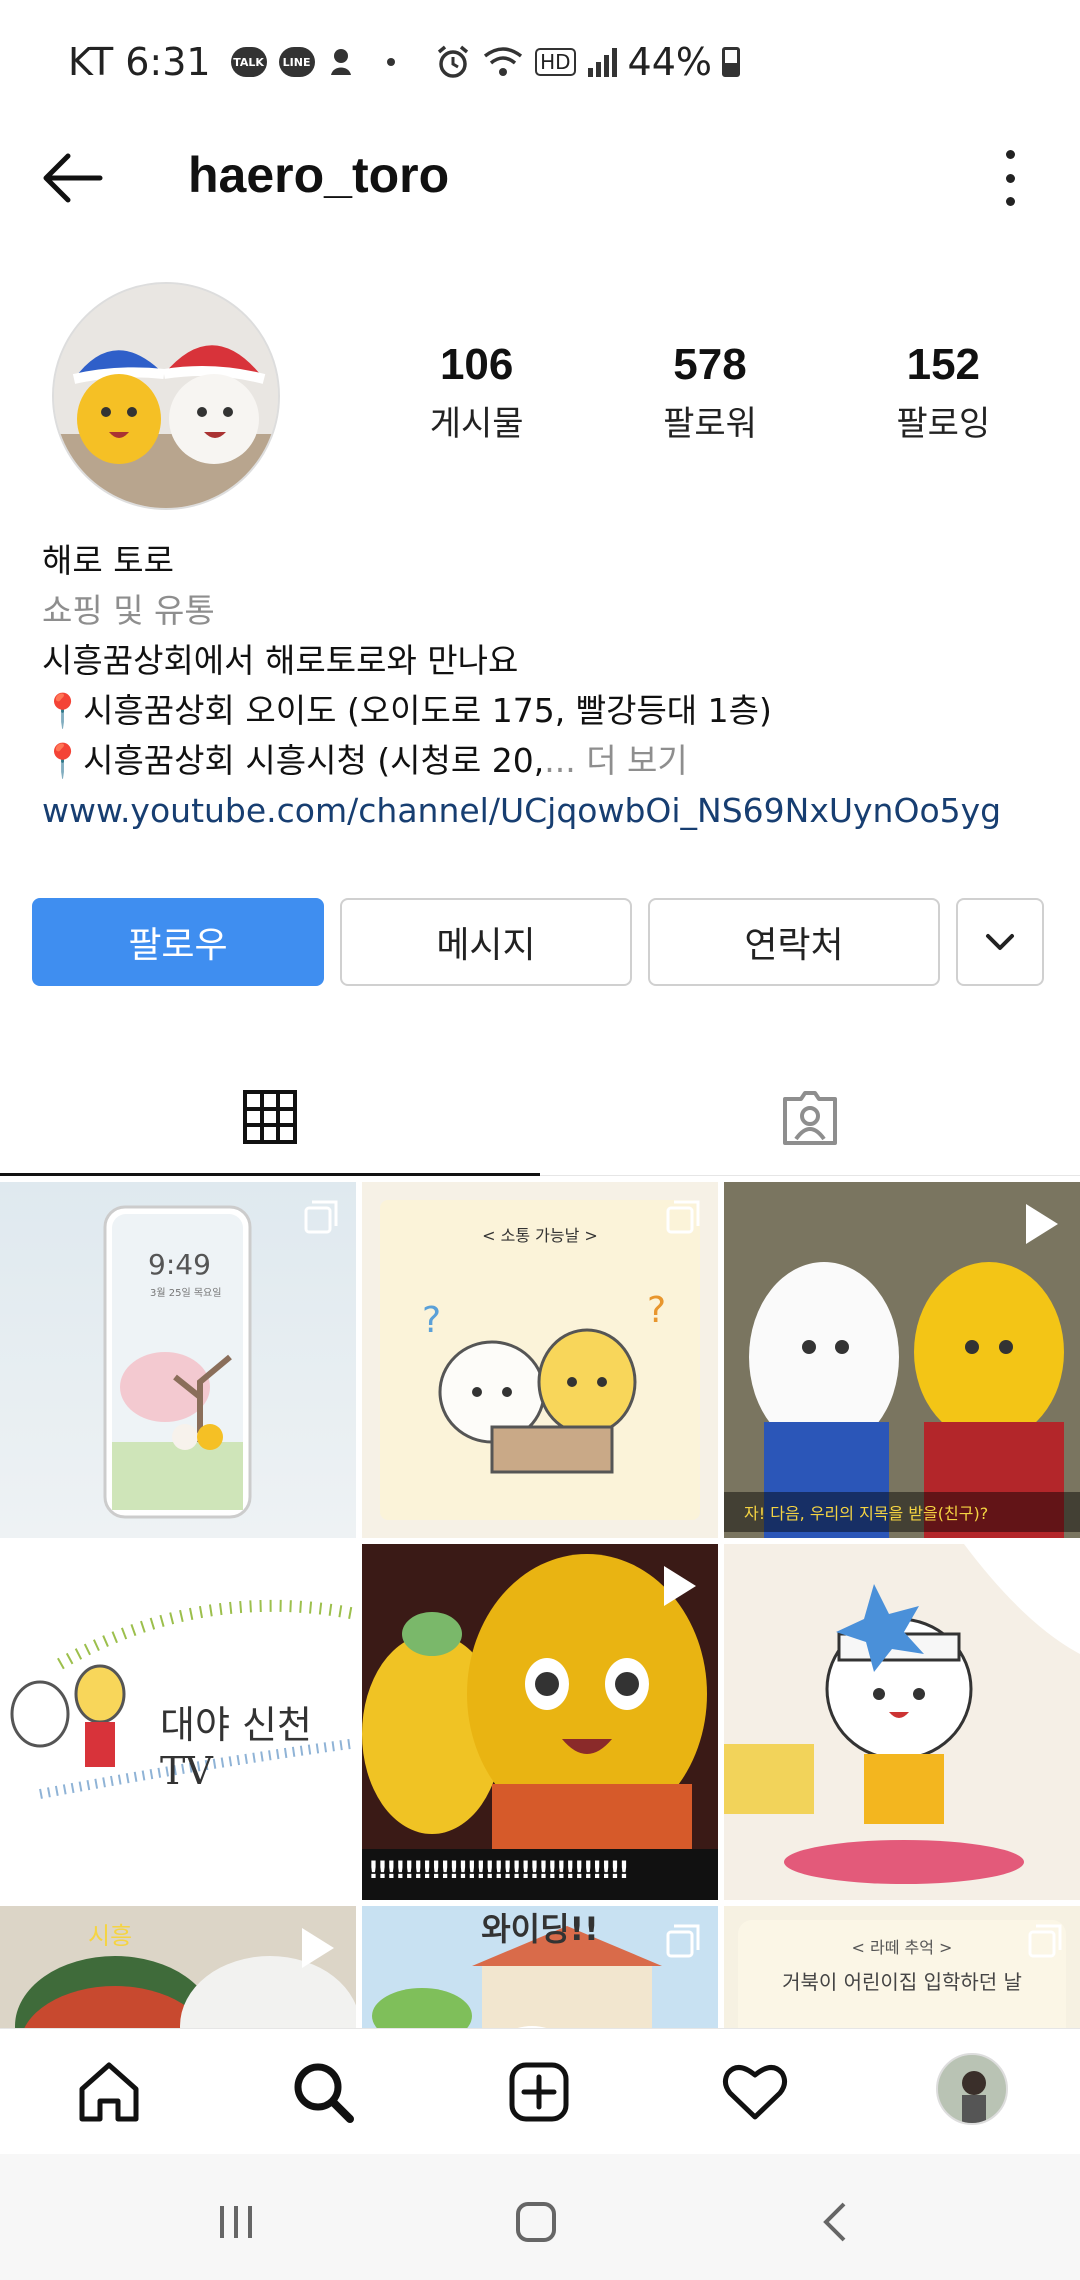  Describe the element at coordinates (540, 1967) in the screenshot. I see `post-tile: 와이딩!!` at that location.